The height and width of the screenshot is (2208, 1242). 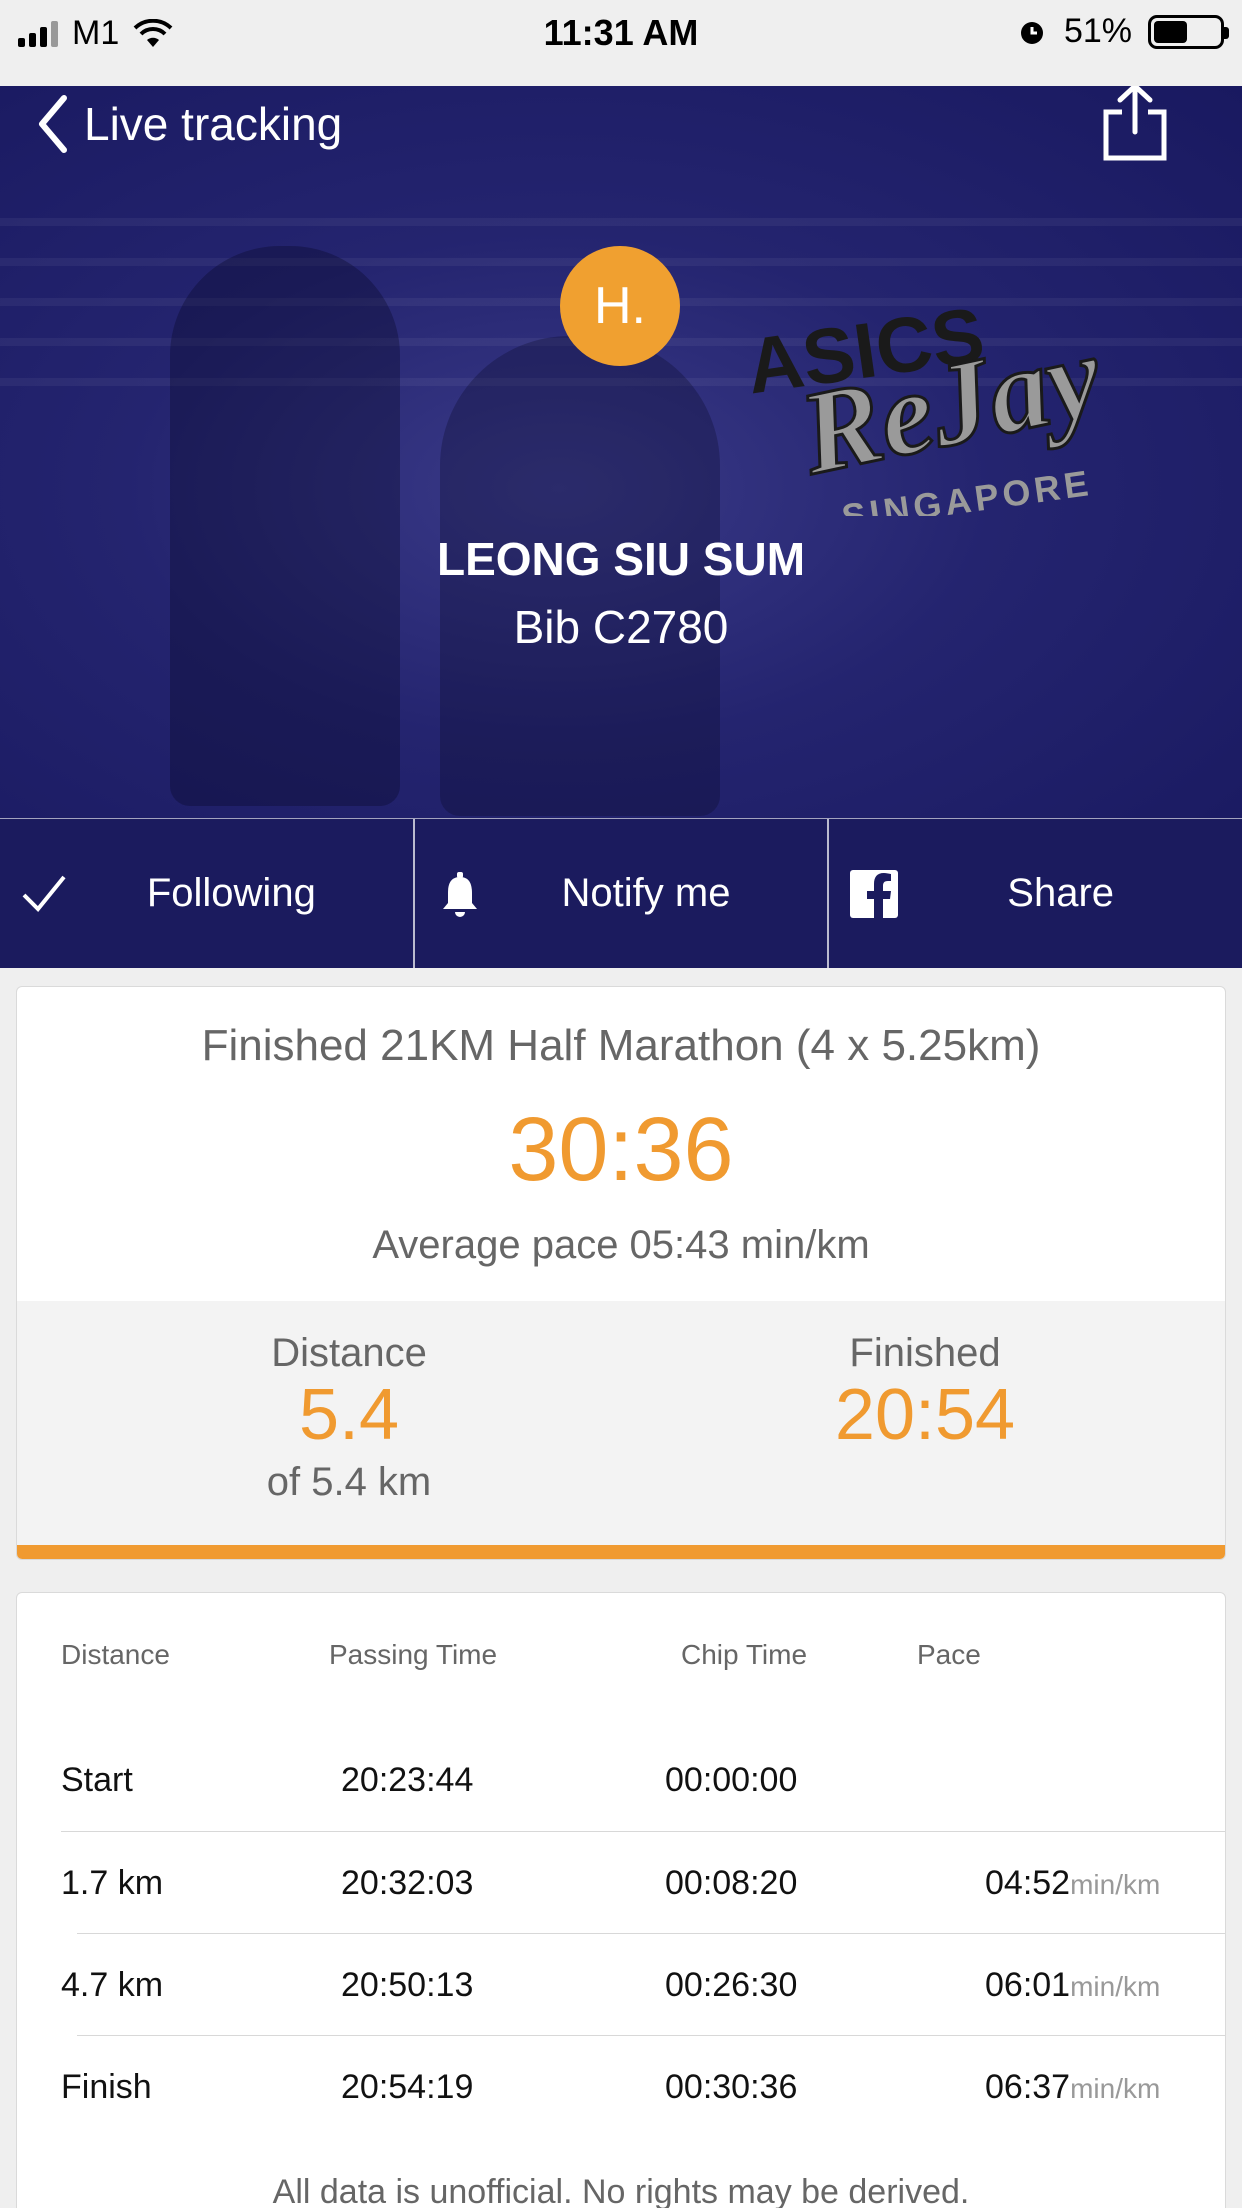 What do you see at coordinates (407, 1780) in the screenshot?
I see `row-passing-time: 20:23:44` at bounding box center [407, 1780].